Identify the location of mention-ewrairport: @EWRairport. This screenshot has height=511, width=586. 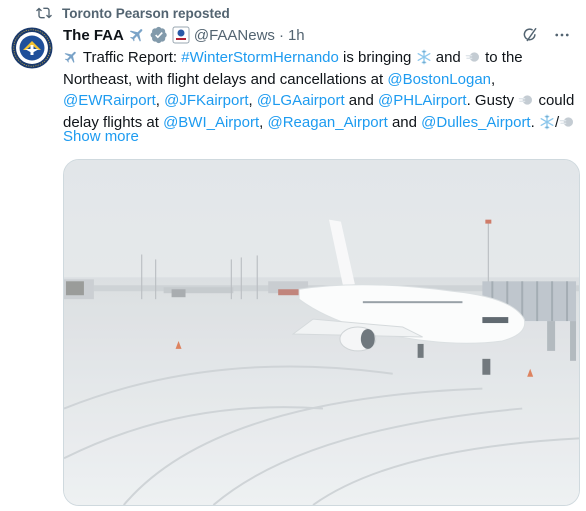
(109, 100).